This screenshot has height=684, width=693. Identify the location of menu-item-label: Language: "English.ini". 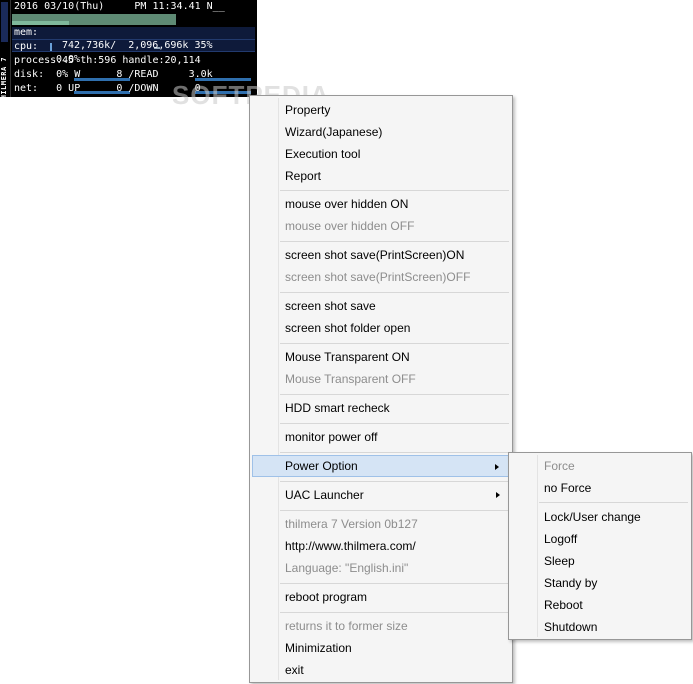
(347, 568).